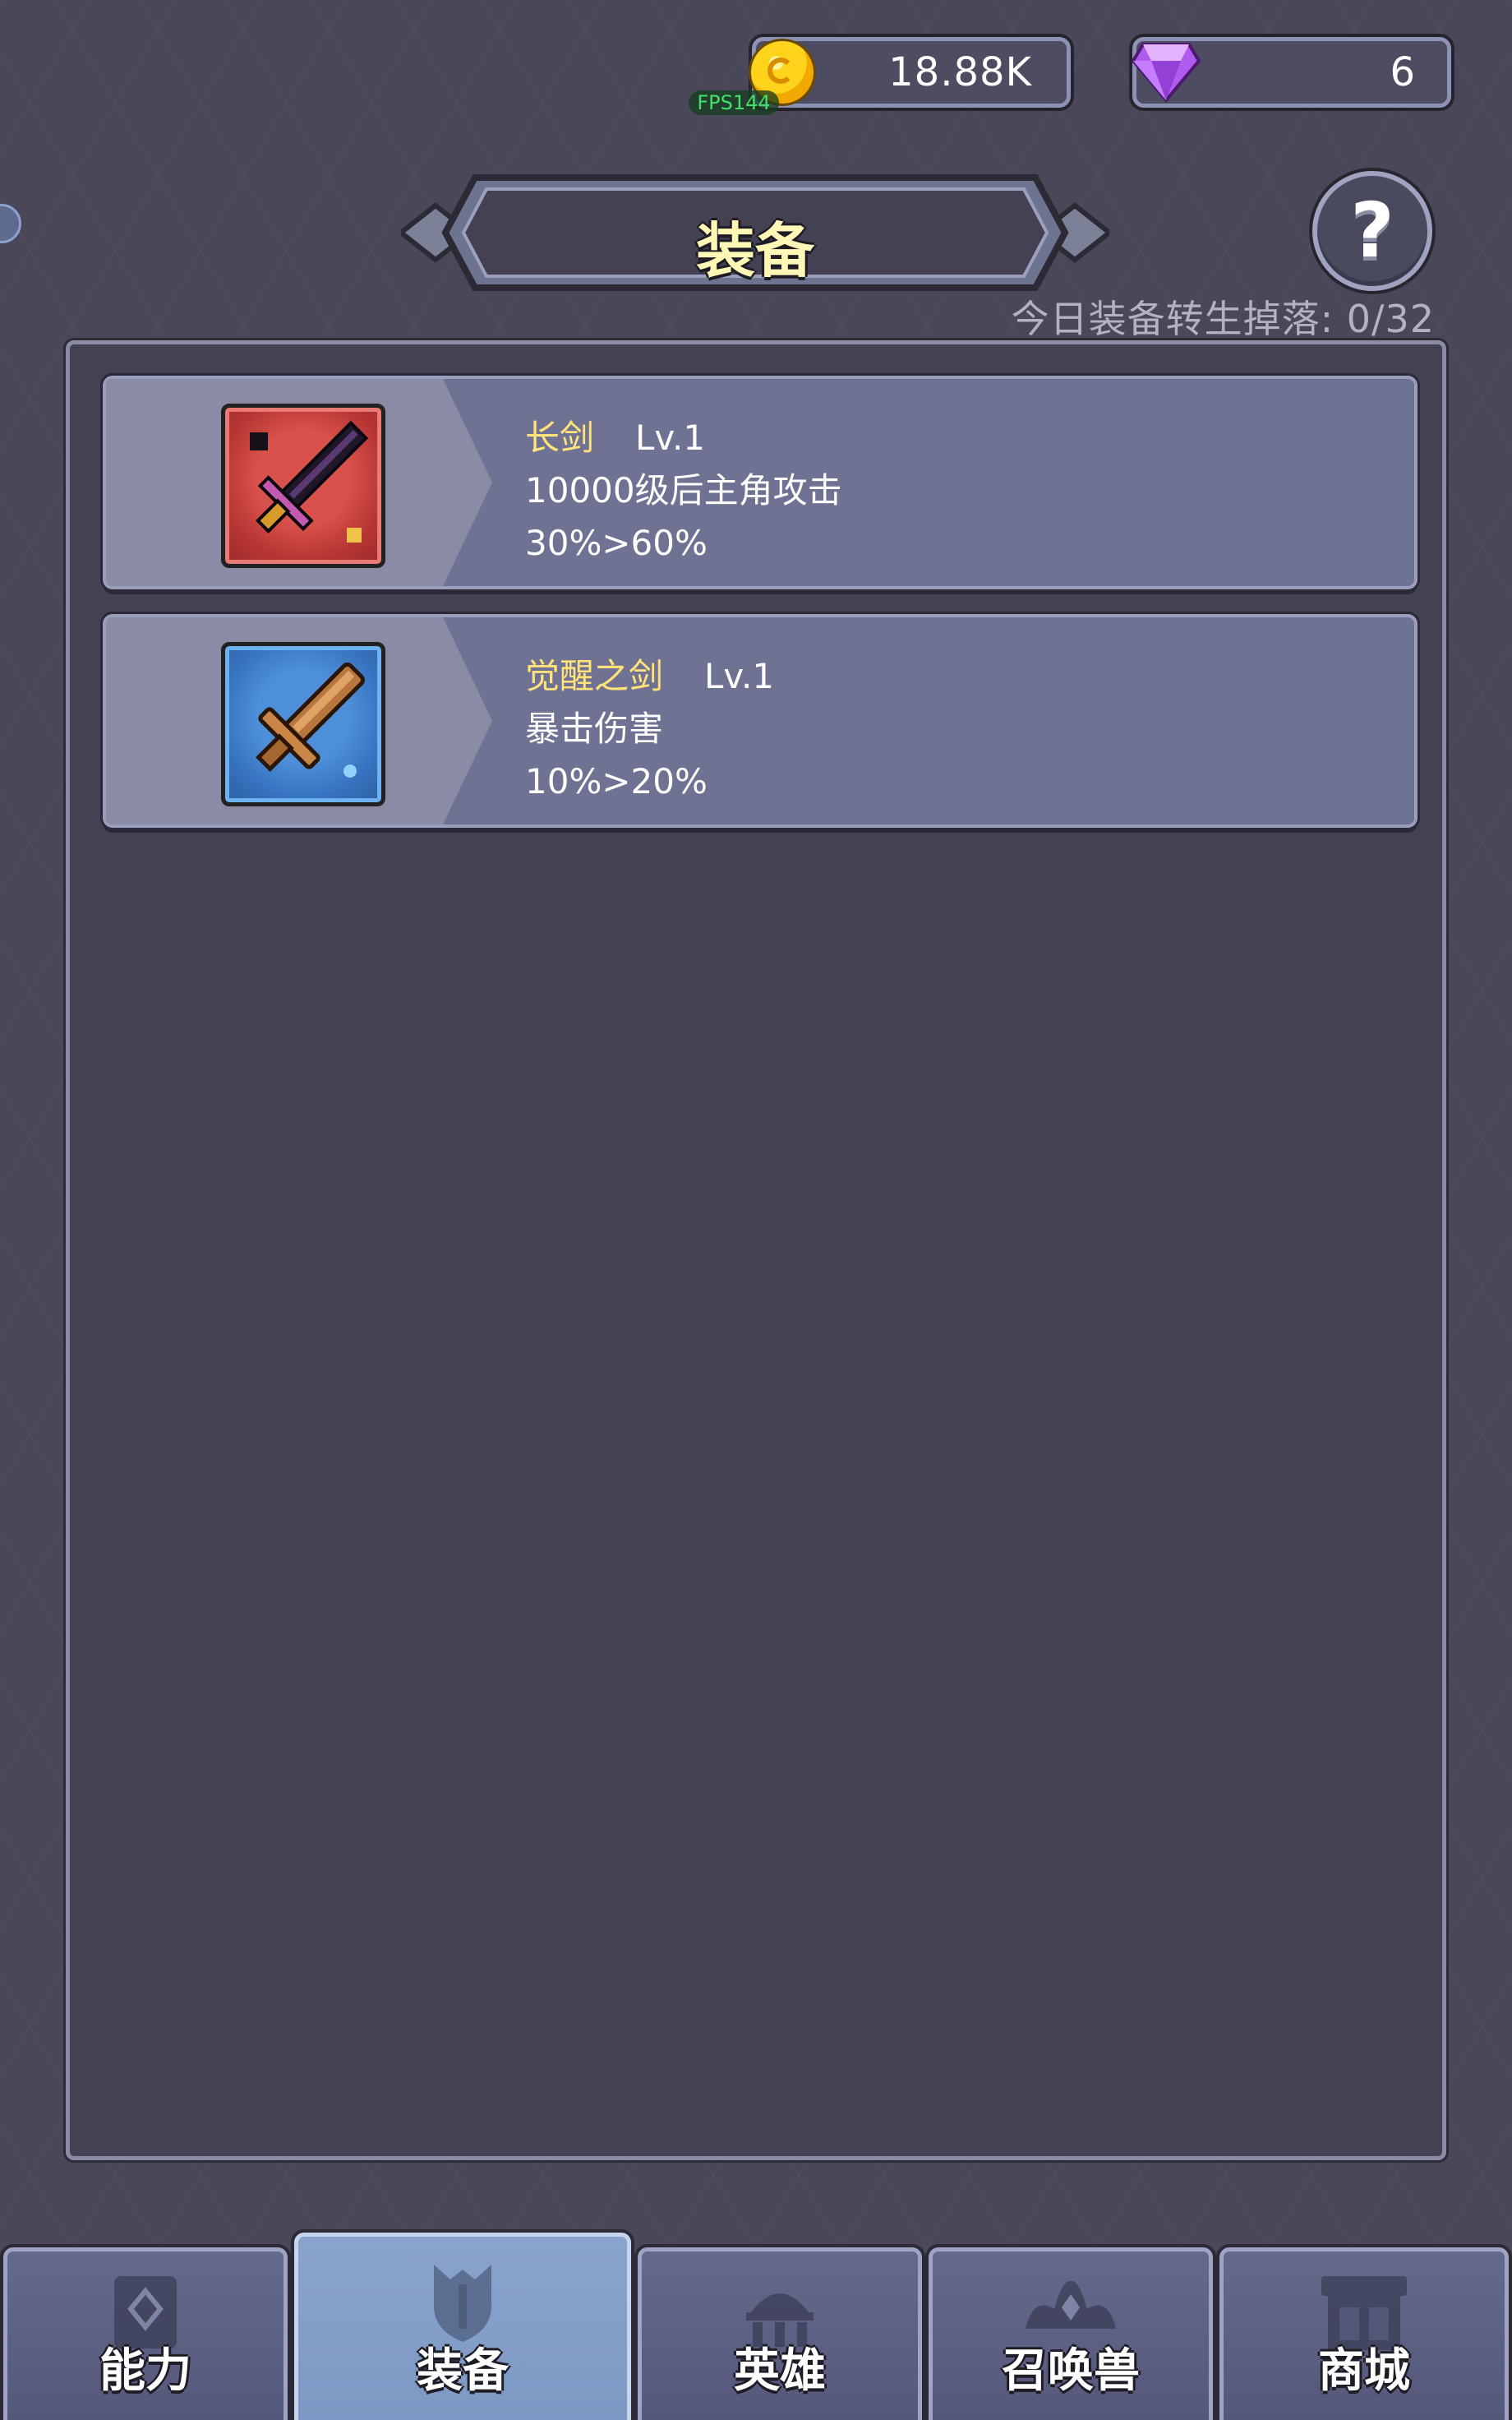 The width and height of the screenshot is (1512, 2420). Describe the element at coordinates (1364, 2333) in the screenshot. I see `tab-shop: 商城` at that location.